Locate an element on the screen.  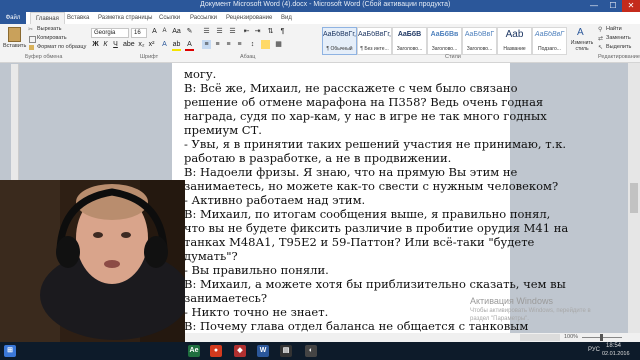
font-color-icon: A is located at coordinates (189, 45).